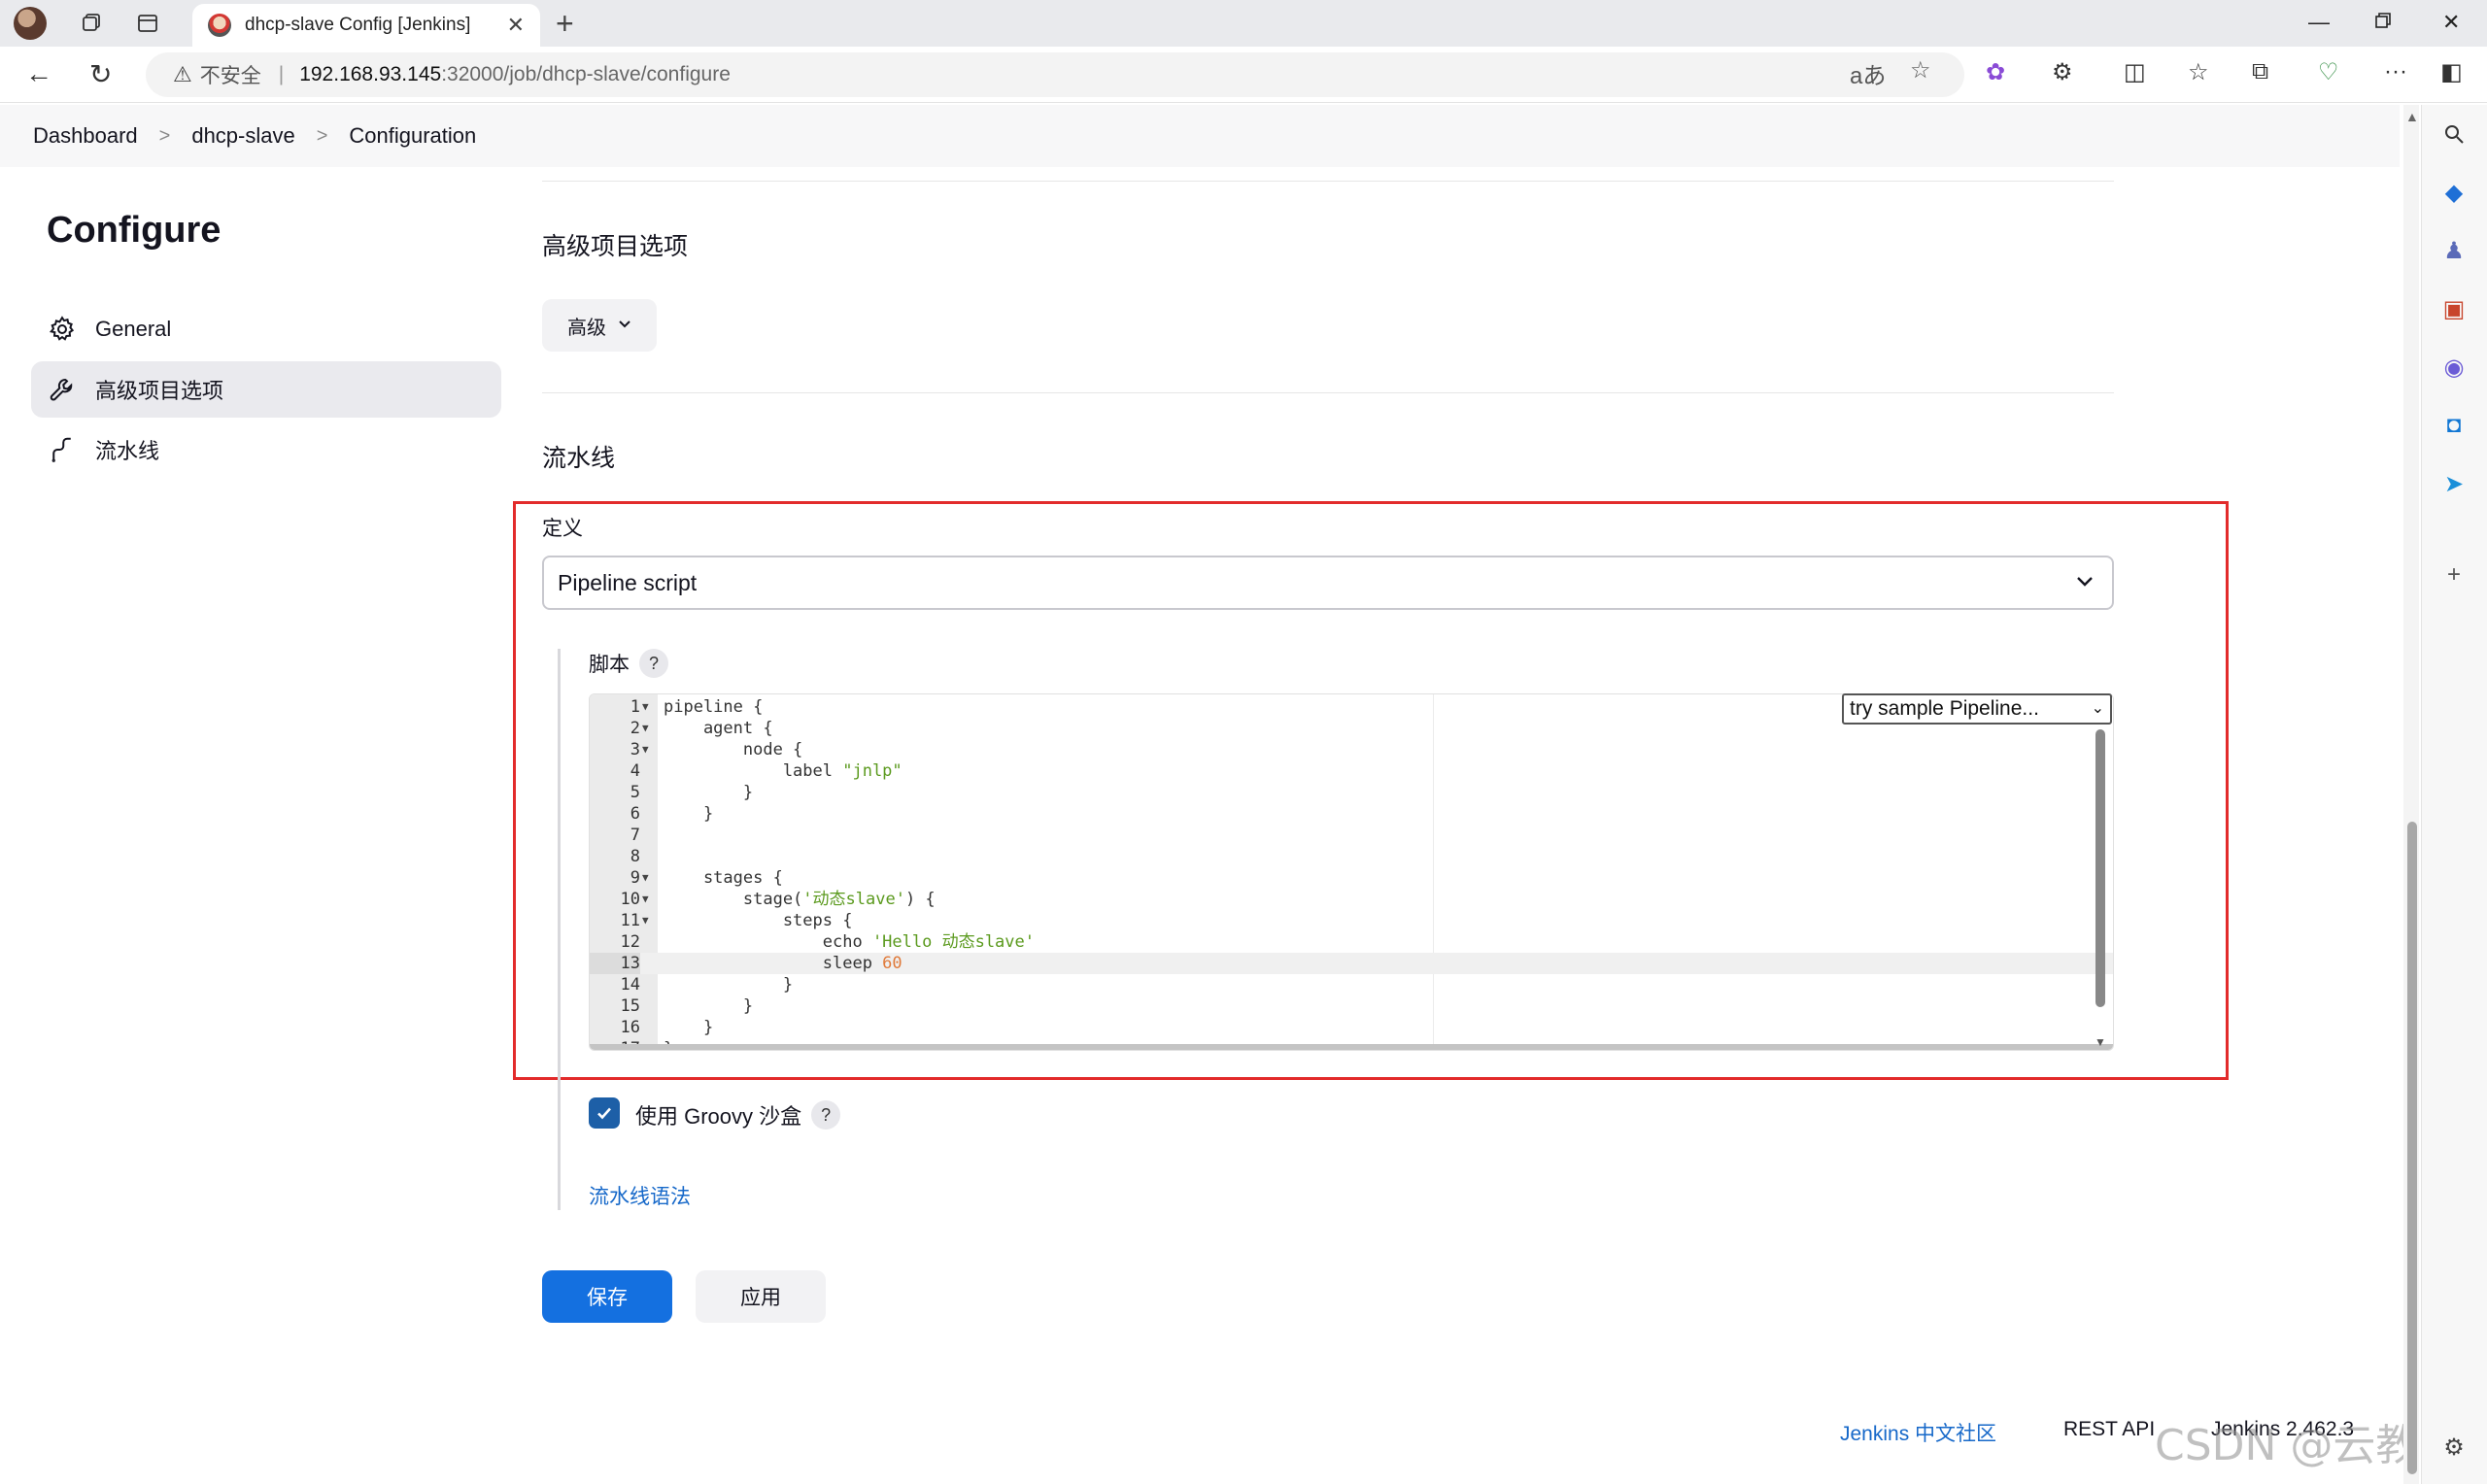  Describe the element at coordinates (2454, 250) in the screenshot. I see `games-icon: ♟` at that location.